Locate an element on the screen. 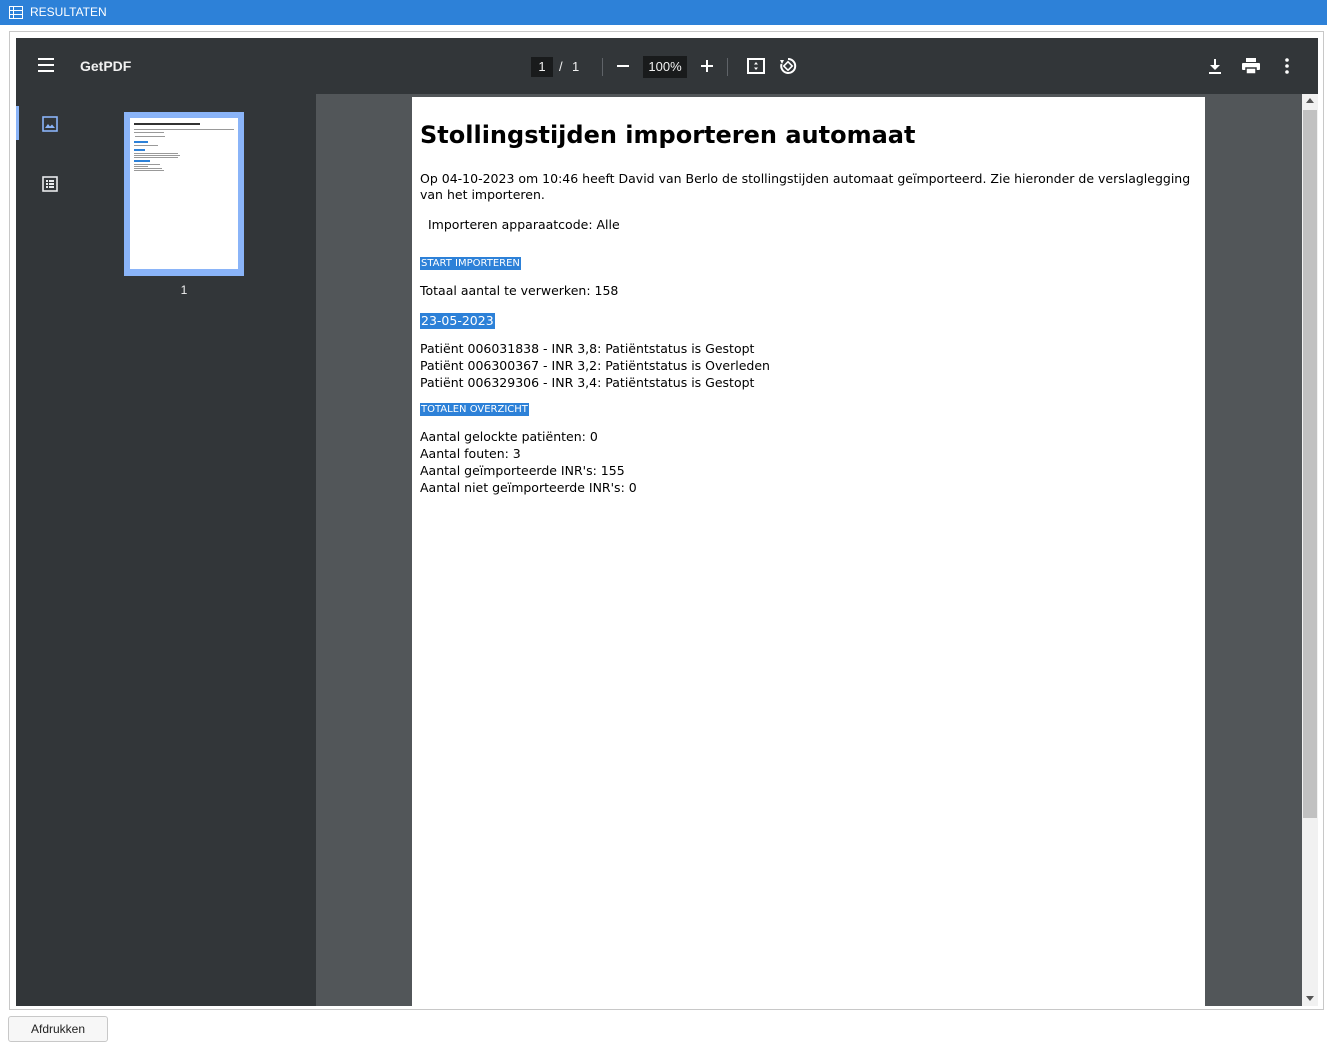 Image resolution: width=1327 pixels, height=1042 pixels. window-titlebar: RESULTATEN is located at coordinates (663, 12).